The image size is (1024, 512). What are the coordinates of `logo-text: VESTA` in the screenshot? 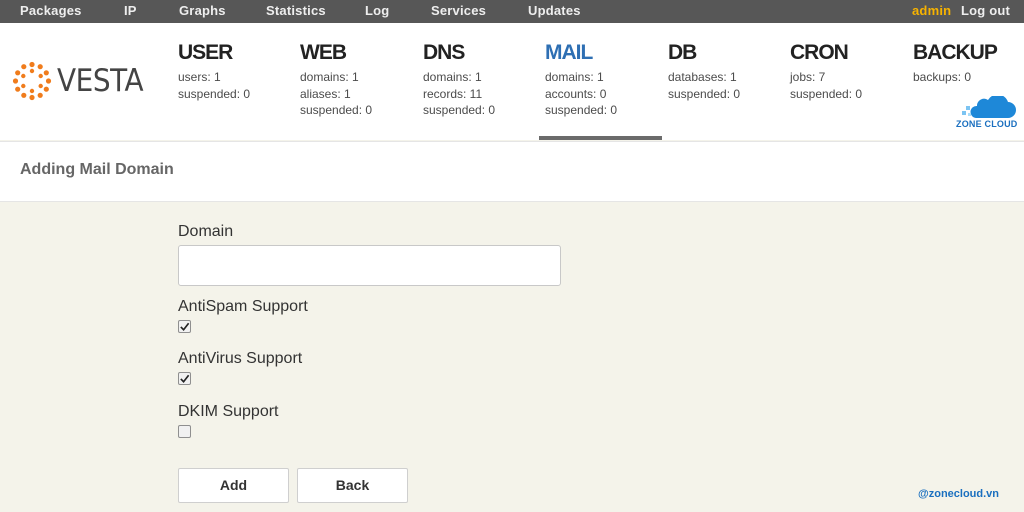 It's located at (100, 81).